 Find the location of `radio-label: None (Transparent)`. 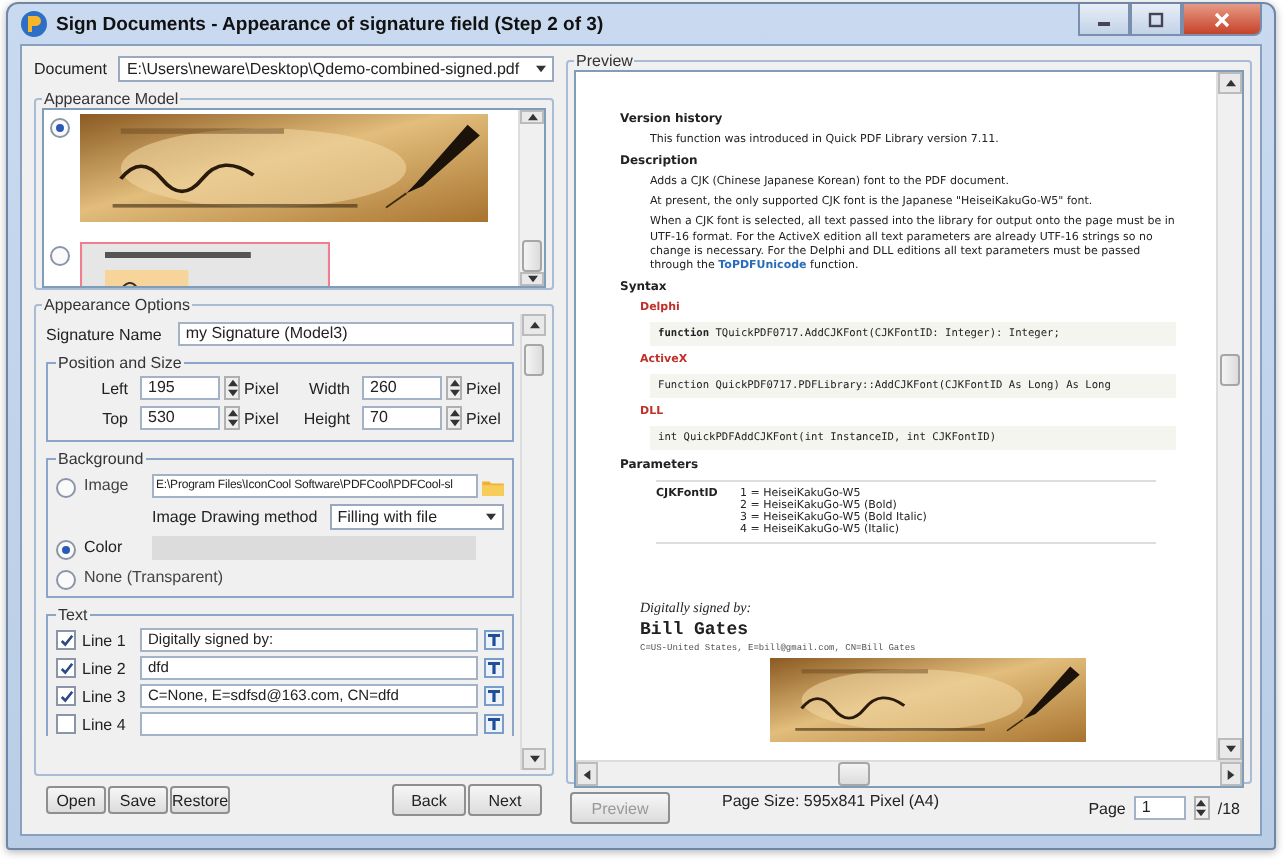

radio-label: None (Transparent) is located at coordinates (154, 578).